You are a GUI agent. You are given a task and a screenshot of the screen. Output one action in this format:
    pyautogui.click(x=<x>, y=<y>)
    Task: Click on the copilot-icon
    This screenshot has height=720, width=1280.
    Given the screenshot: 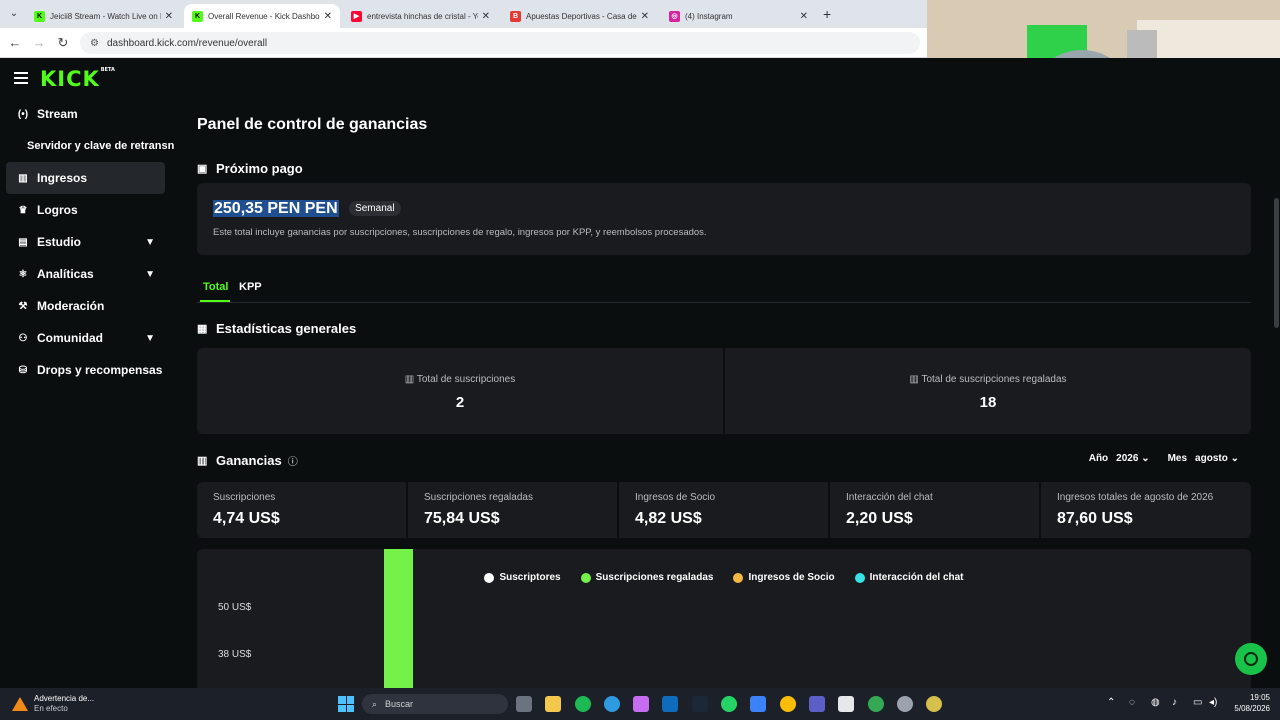 What is the action you would take?
    pyautogui.click(x=641, y=704)
    